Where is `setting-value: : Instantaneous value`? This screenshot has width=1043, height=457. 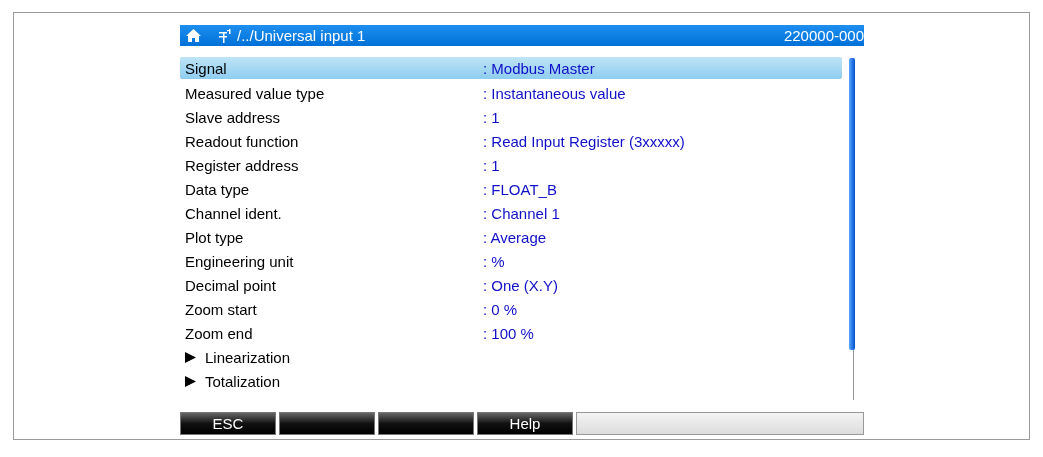
setting-value: : Instantaneous value is located at coordinates (554, 93).